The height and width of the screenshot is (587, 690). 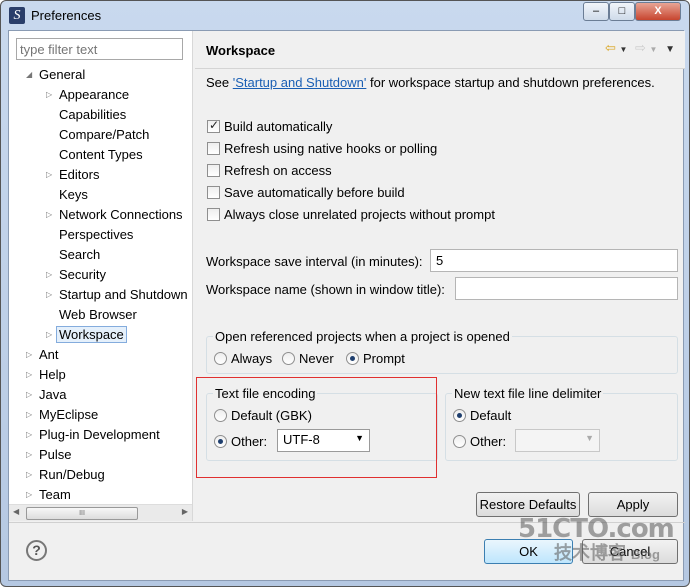 What do you see at coordinates (220, 358) in the screenshot?
I see `always-radio` at bounding box center [220, 358].